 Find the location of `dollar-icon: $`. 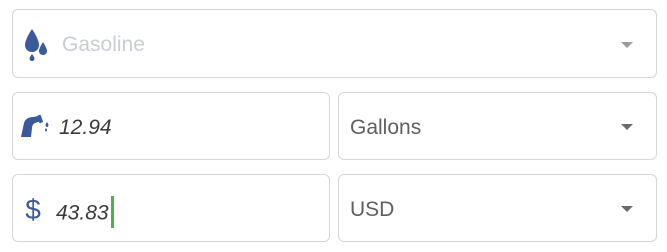

dollar-icon: $ is located at coordinates (33, 209).